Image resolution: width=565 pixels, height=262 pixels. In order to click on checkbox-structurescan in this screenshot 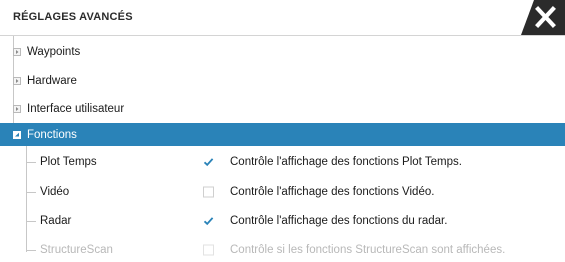, I will do `click(208, 250)`.